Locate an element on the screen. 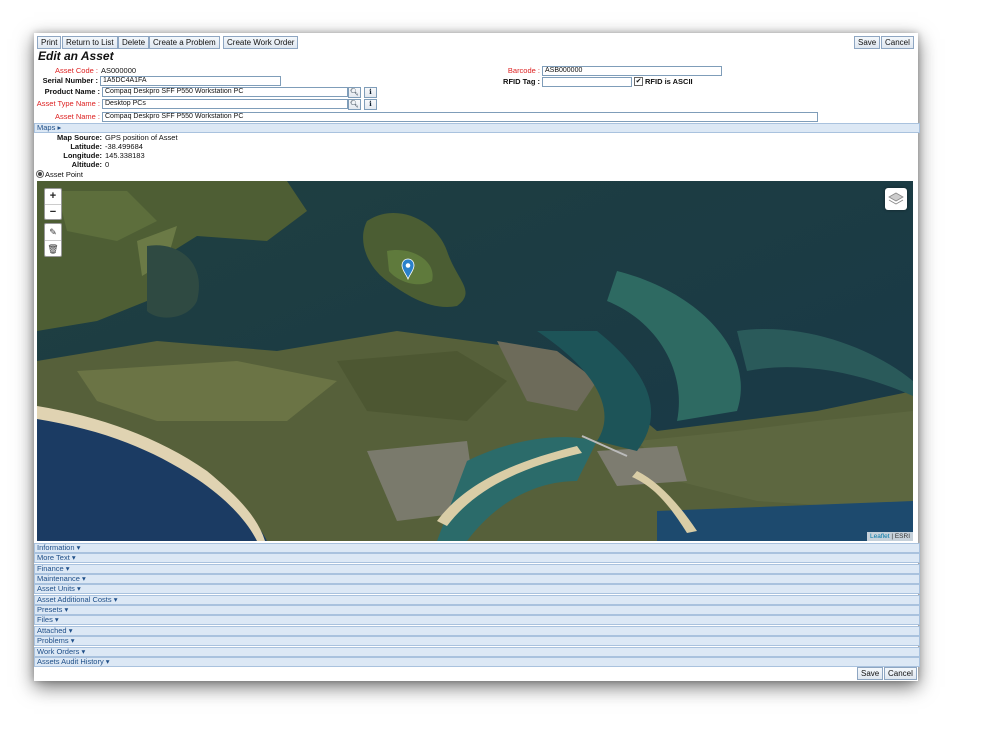 The height and width of the screenshot is (743, 983). layers-icon is located at coordinates (896, 198).